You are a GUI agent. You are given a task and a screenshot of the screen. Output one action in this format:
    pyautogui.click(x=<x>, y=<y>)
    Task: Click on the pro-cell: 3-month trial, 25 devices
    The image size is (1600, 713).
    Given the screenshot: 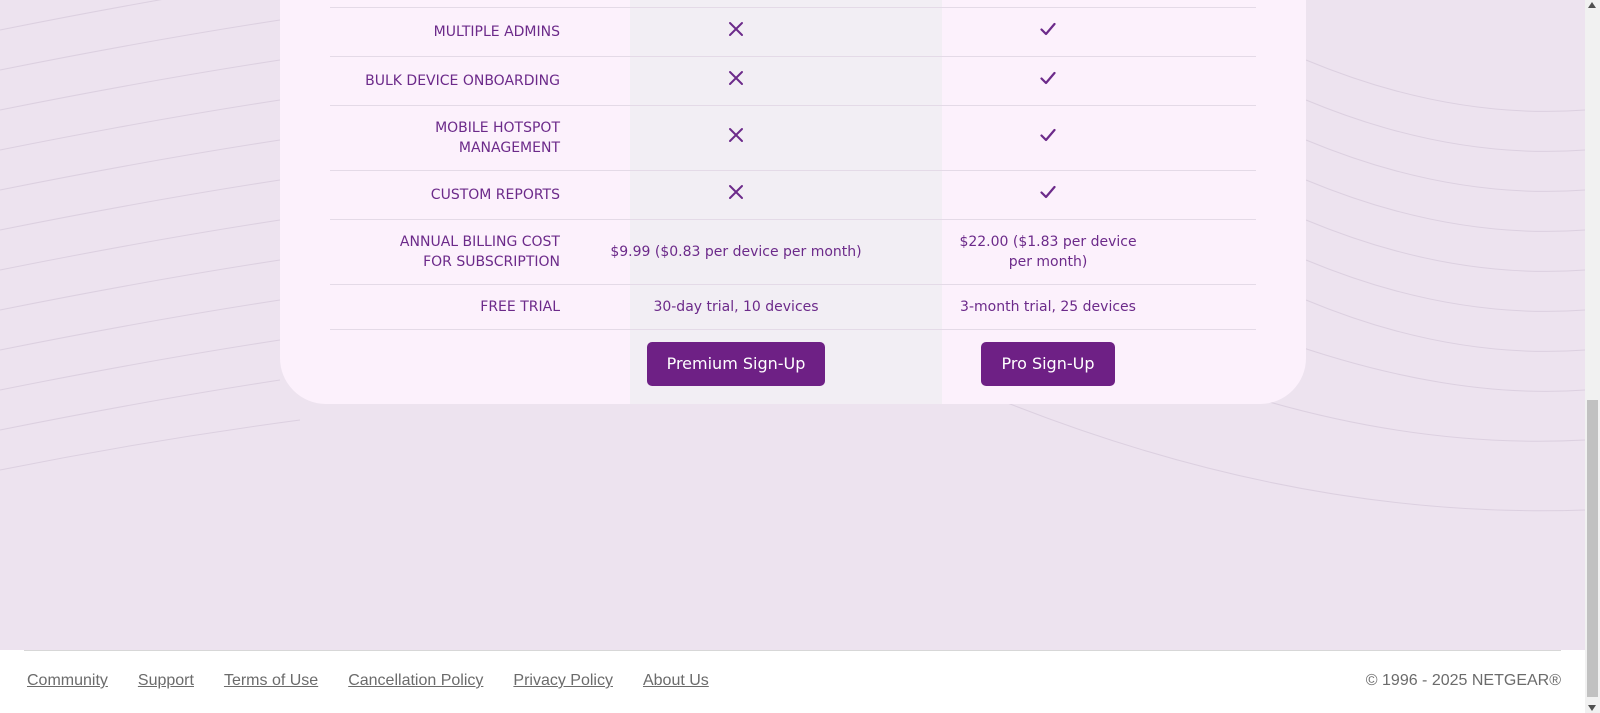 What is the action you would take?
    pyautogui.click(x=1048, y=307)
    